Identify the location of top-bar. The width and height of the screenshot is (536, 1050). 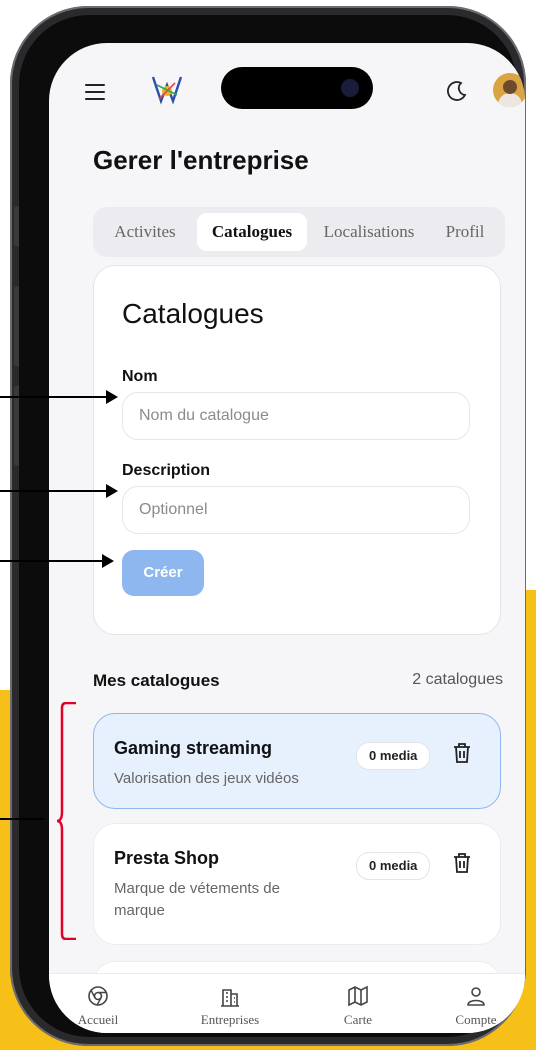
(287, 88).